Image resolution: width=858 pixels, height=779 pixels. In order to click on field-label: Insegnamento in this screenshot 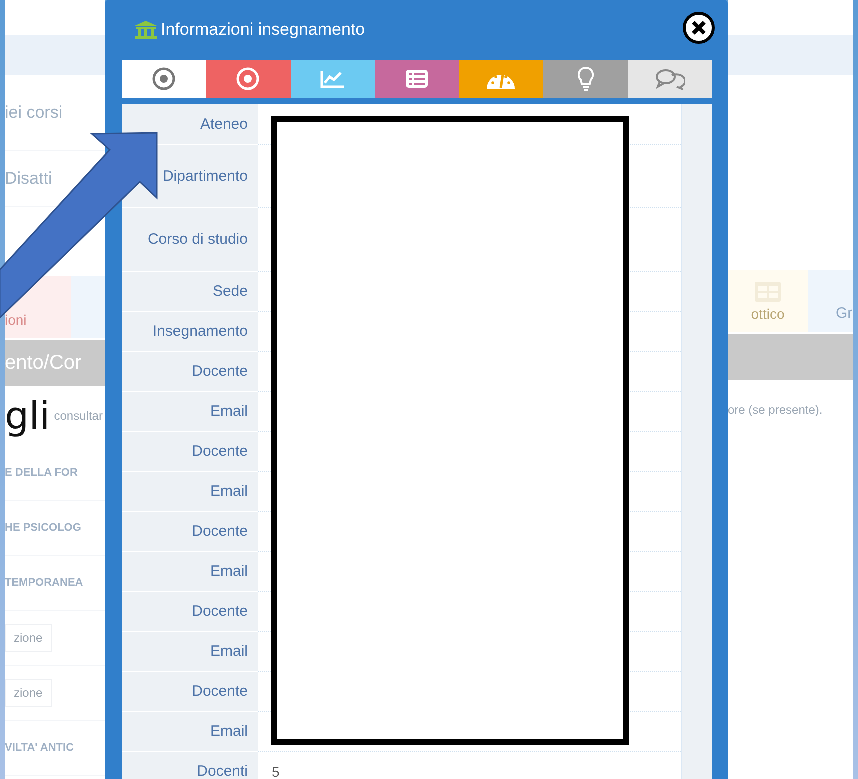, I will do `click(200, 331)`.